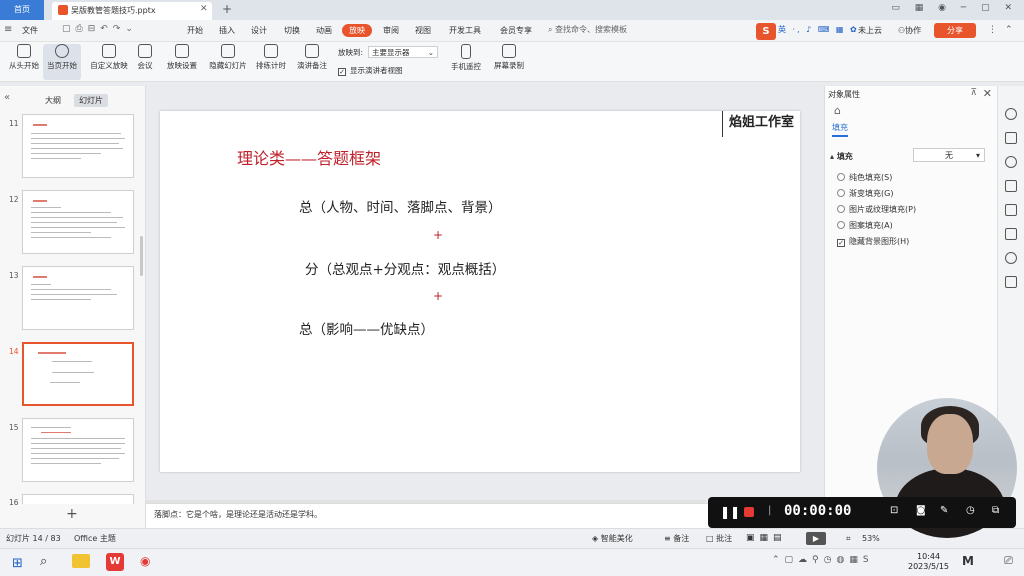  What do you see at coordinates (928, 562) in the screenshot?
I see `taskbar-clock: 10:44 2023/5/15` at bounding box center [928, 562].